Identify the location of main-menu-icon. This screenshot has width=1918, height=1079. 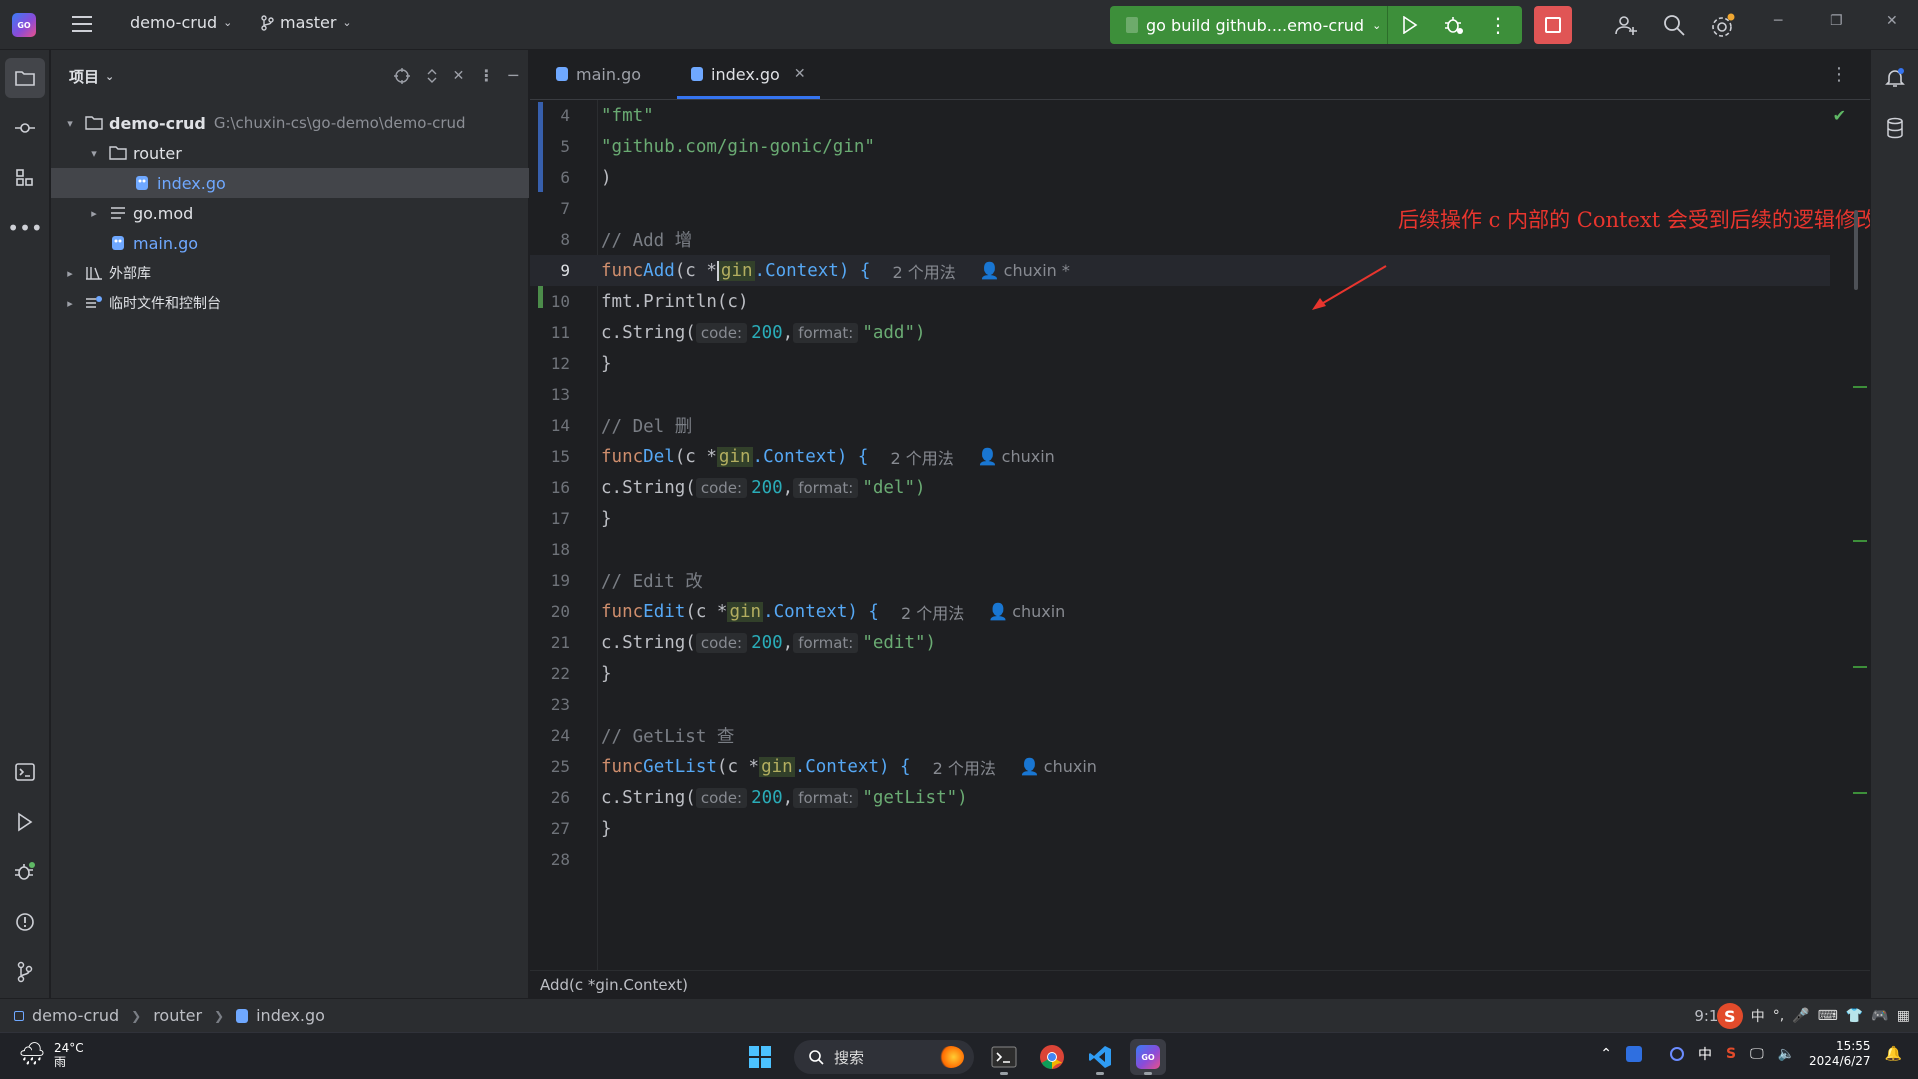
(83, 24).